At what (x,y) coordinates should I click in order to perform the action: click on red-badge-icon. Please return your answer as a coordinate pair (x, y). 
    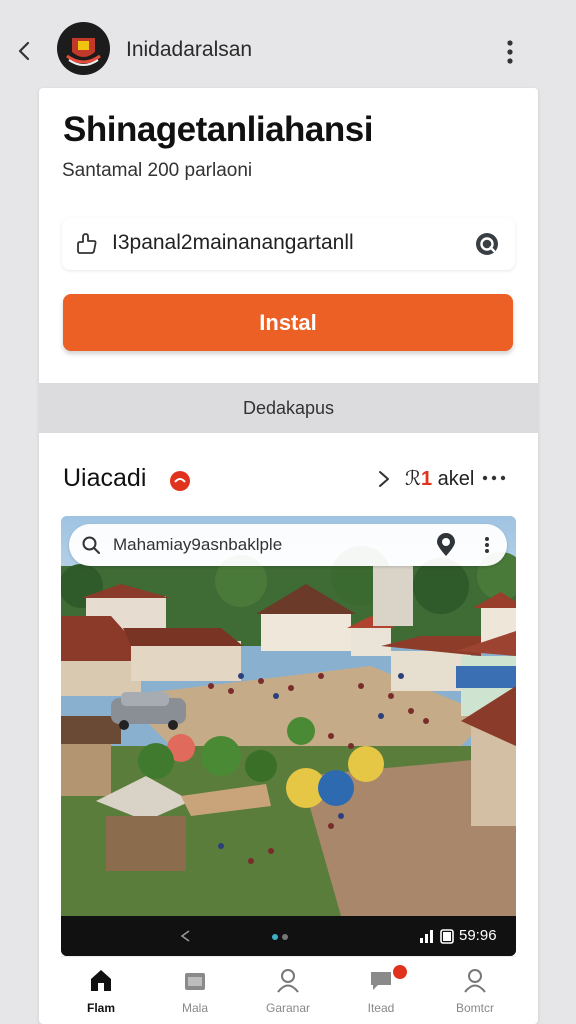
    Looking at the image, I should click on (180, 481).